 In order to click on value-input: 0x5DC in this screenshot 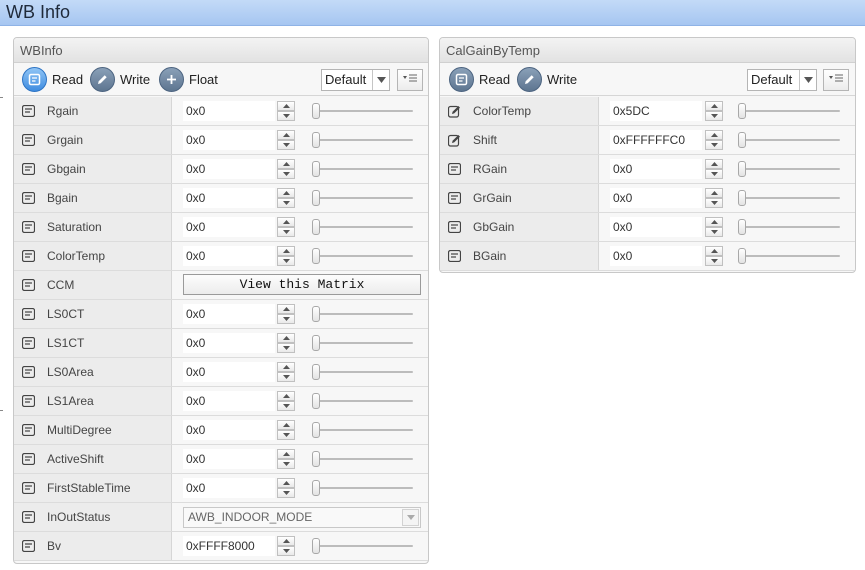, I will do `click(656, 111)`.